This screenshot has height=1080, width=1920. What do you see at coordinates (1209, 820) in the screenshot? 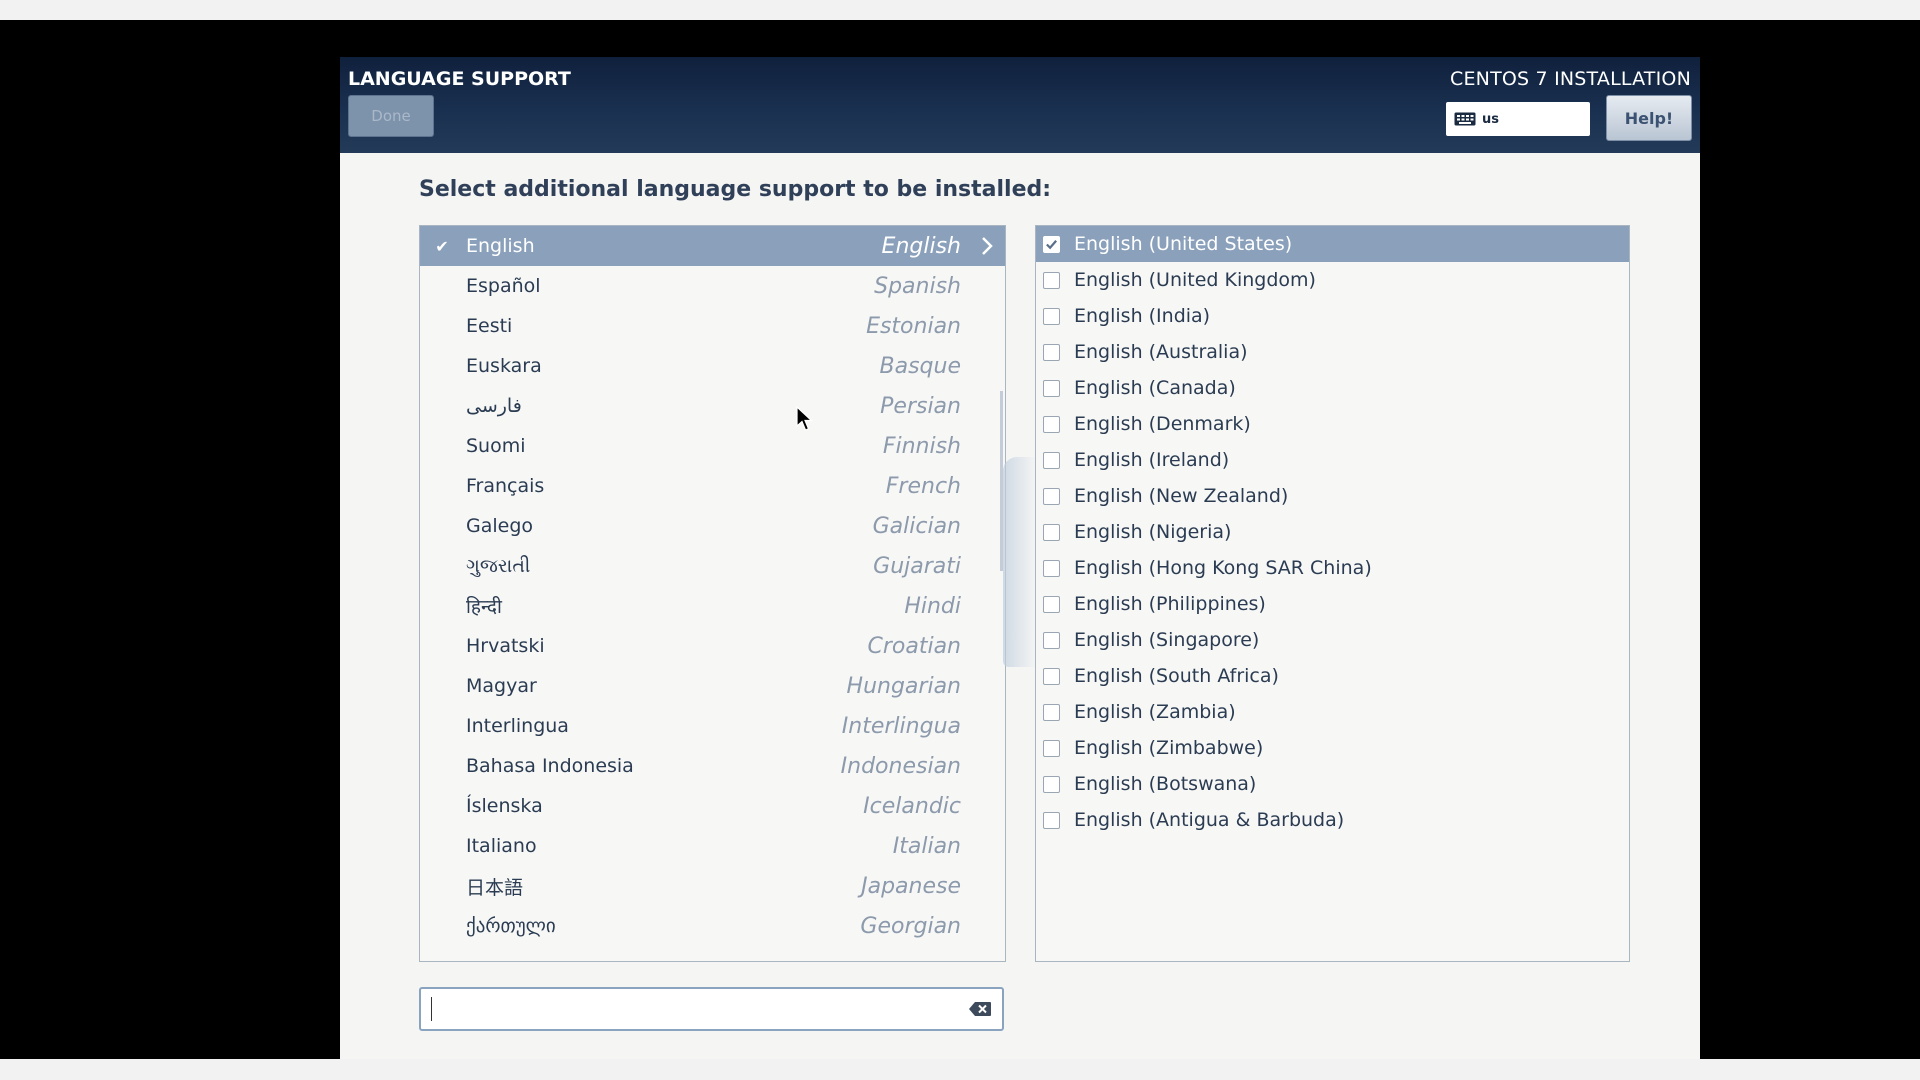
I see `locale-label: English (Antigua & Barbuda)` at bounding box center [1209, 820].